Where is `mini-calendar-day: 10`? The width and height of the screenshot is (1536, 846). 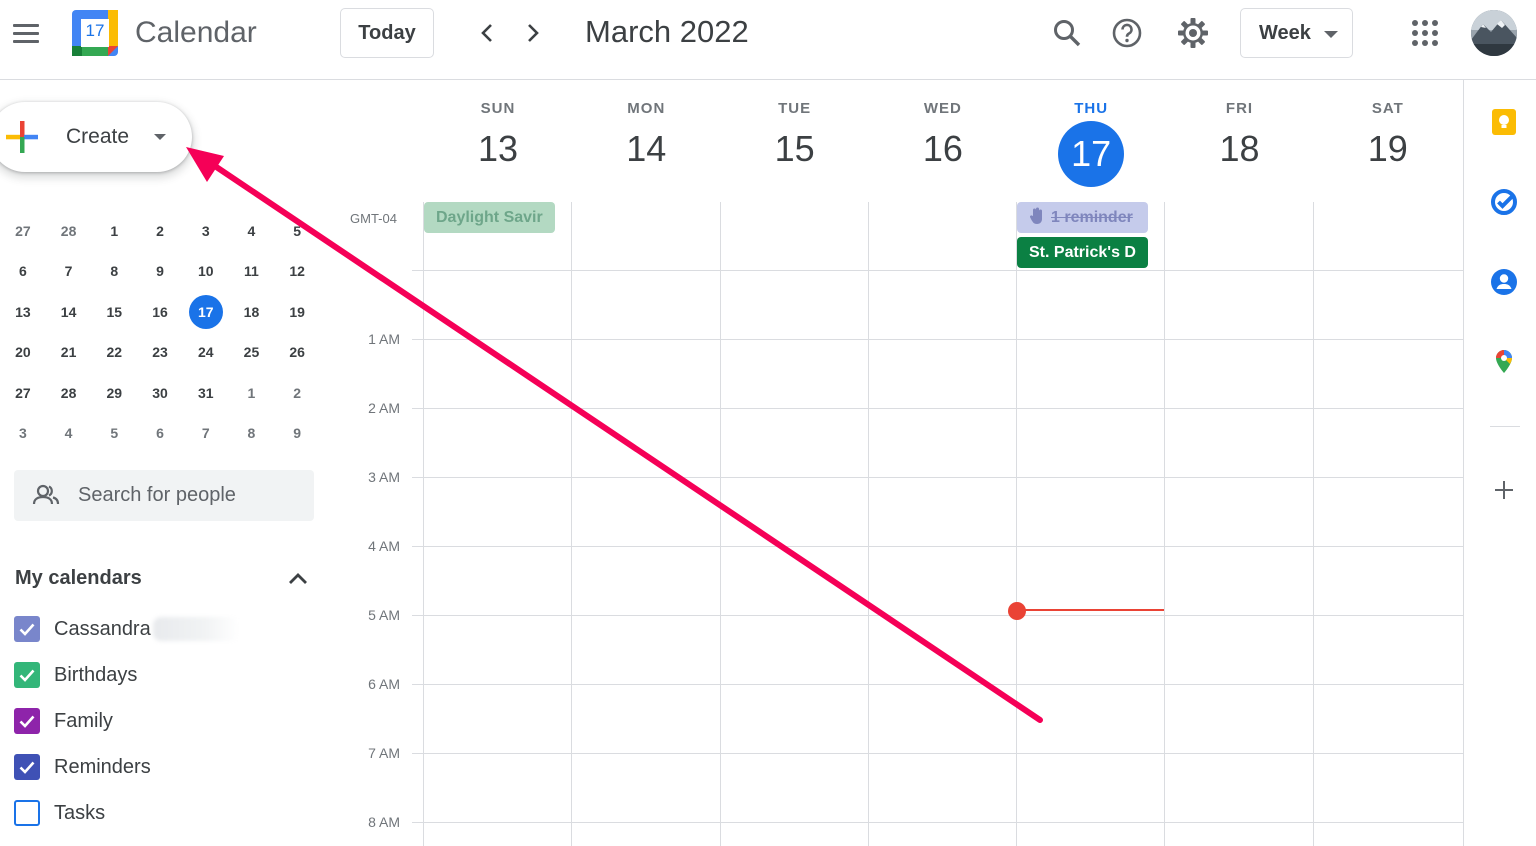 mini-calendar-day: 10 is located at coordinates (206, 272).